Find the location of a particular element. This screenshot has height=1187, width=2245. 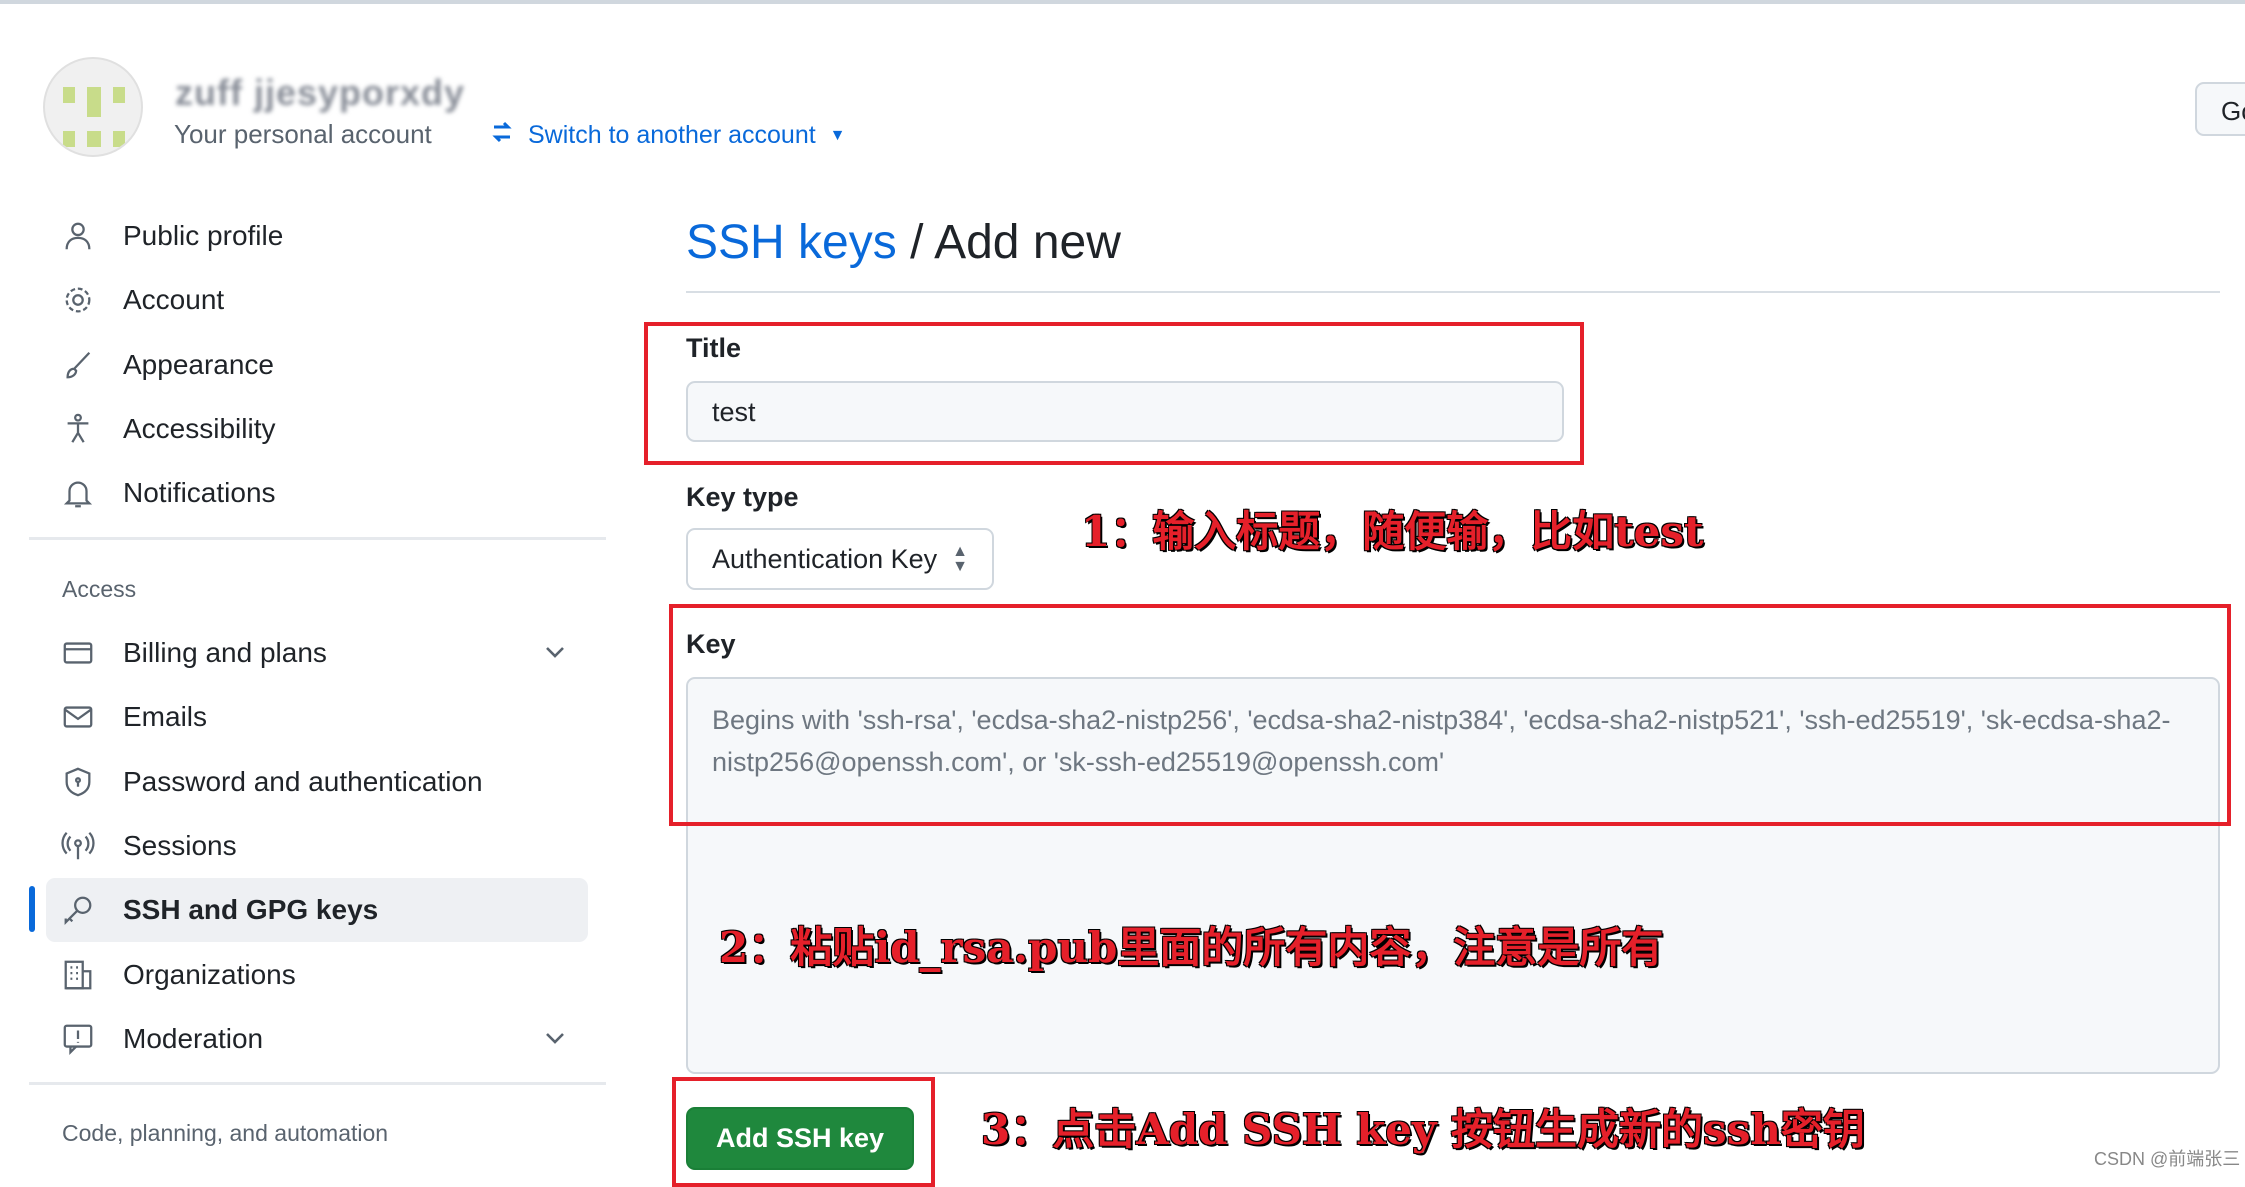

sidebar-item-label: Organizations is located at coordinates (209, 974).